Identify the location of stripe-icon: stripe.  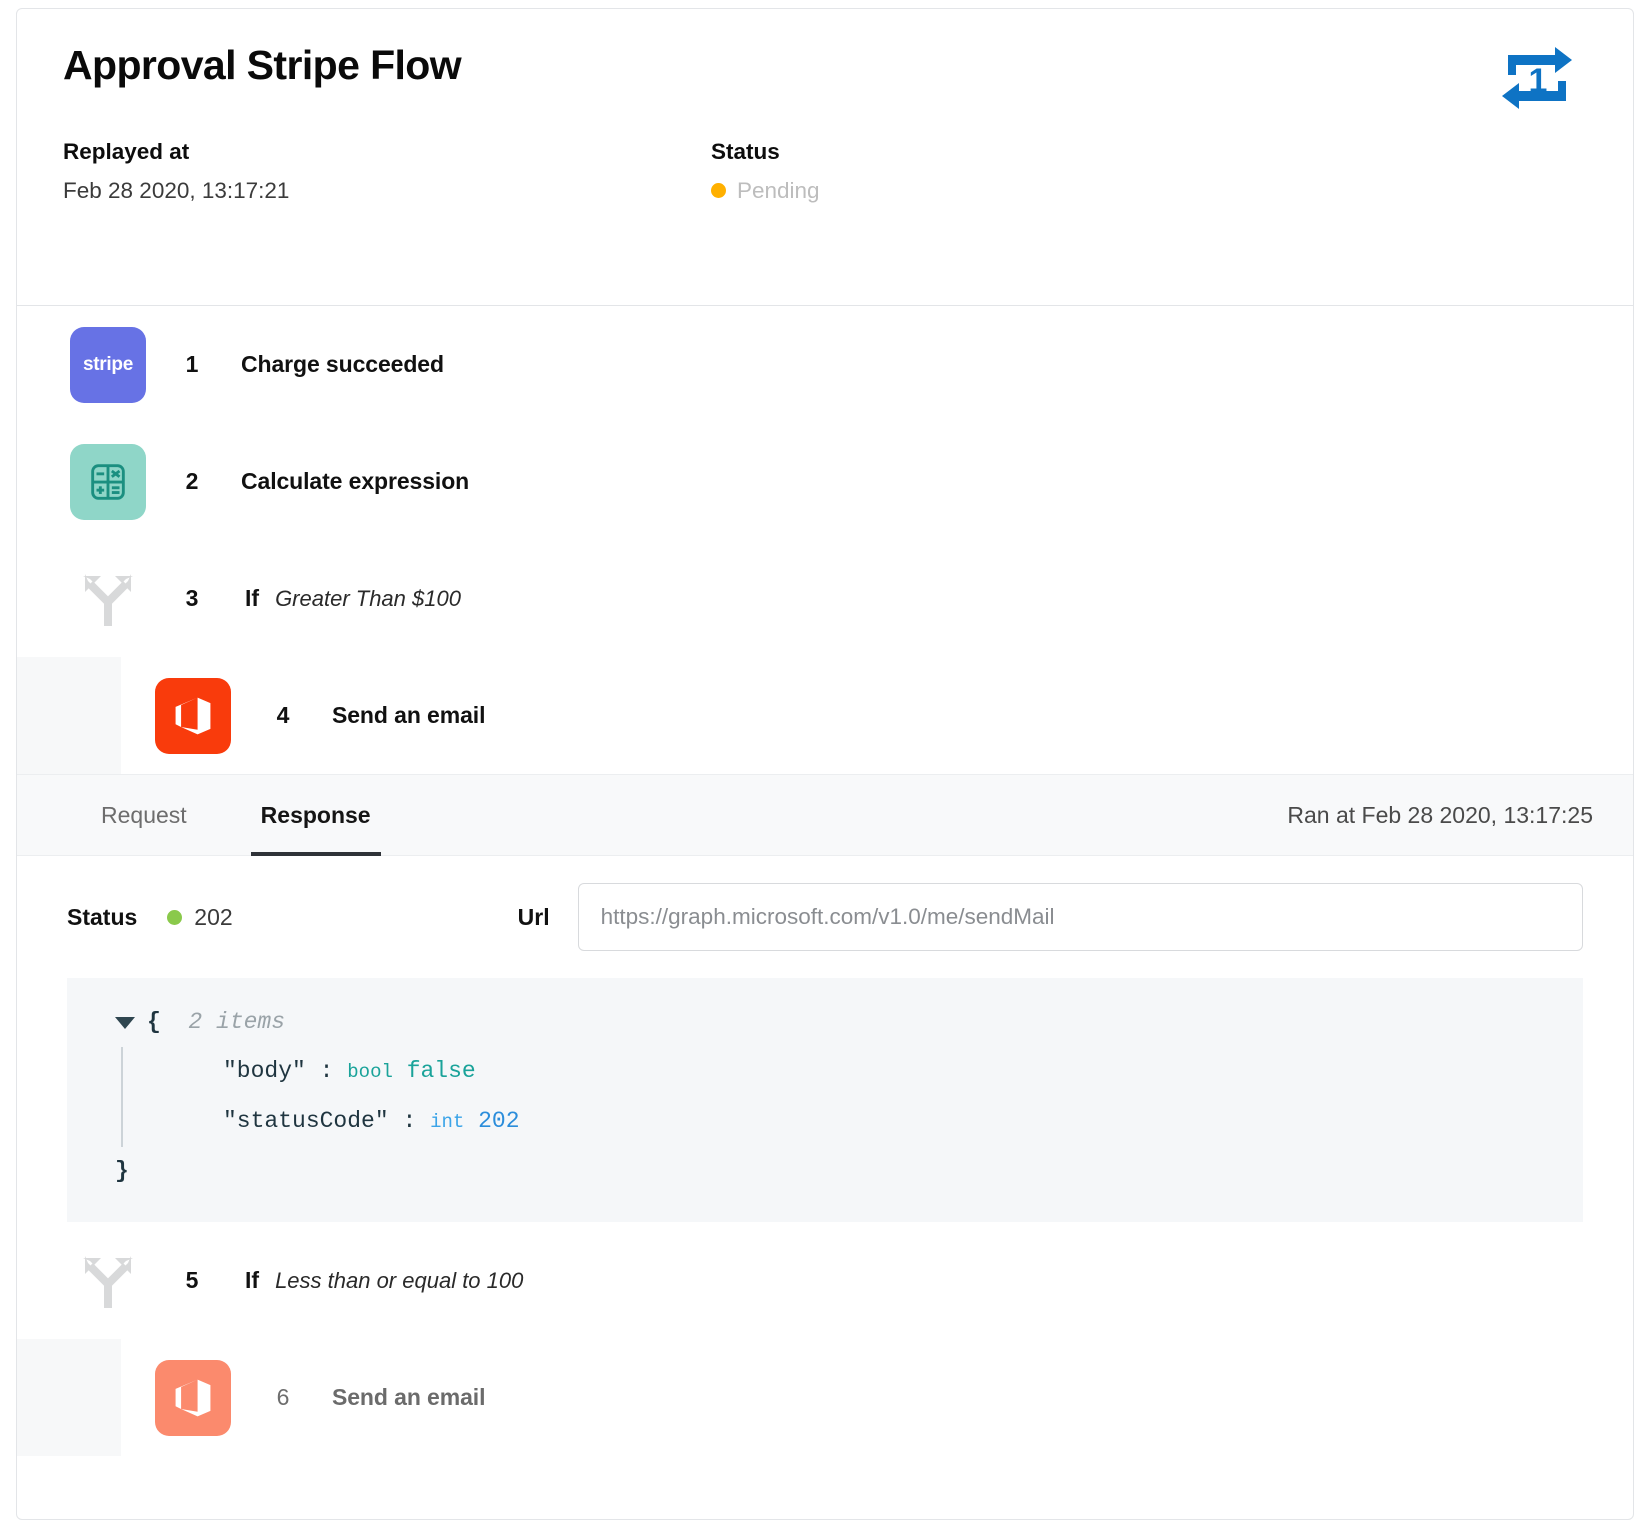
(108, 364).